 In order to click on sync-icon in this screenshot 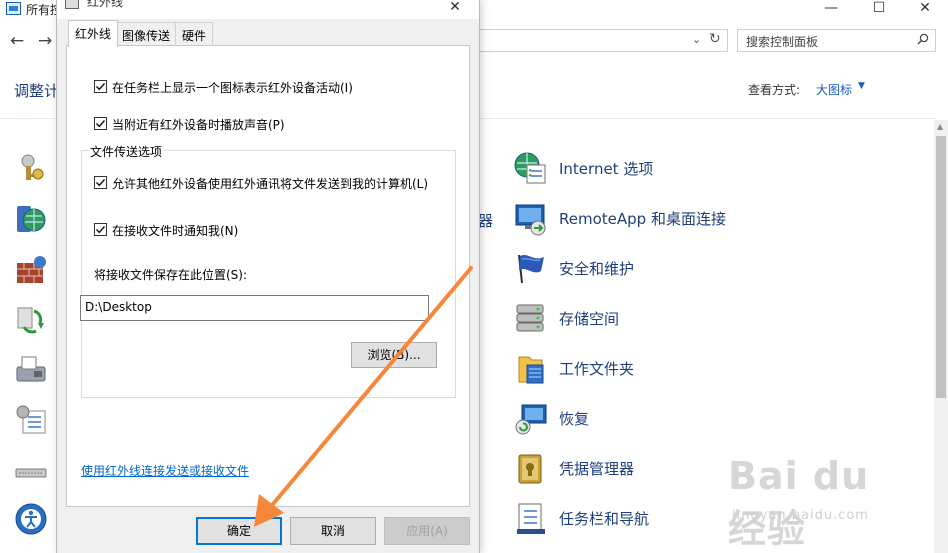, I will do `click(31, 320)`.